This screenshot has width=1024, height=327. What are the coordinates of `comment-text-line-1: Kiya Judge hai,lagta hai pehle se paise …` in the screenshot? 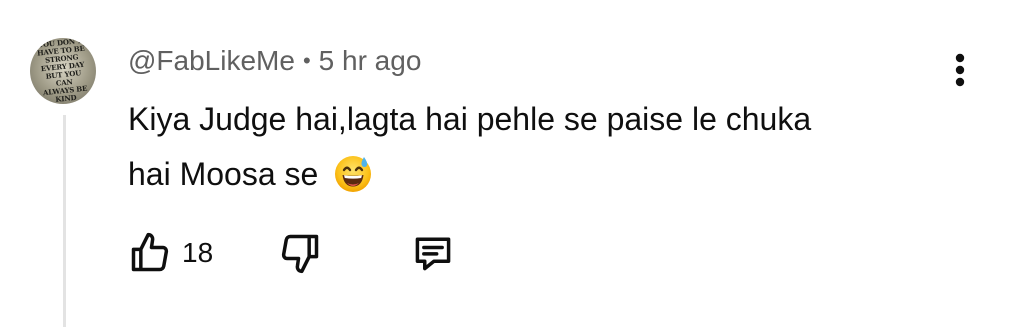 It's located at (470, 119).